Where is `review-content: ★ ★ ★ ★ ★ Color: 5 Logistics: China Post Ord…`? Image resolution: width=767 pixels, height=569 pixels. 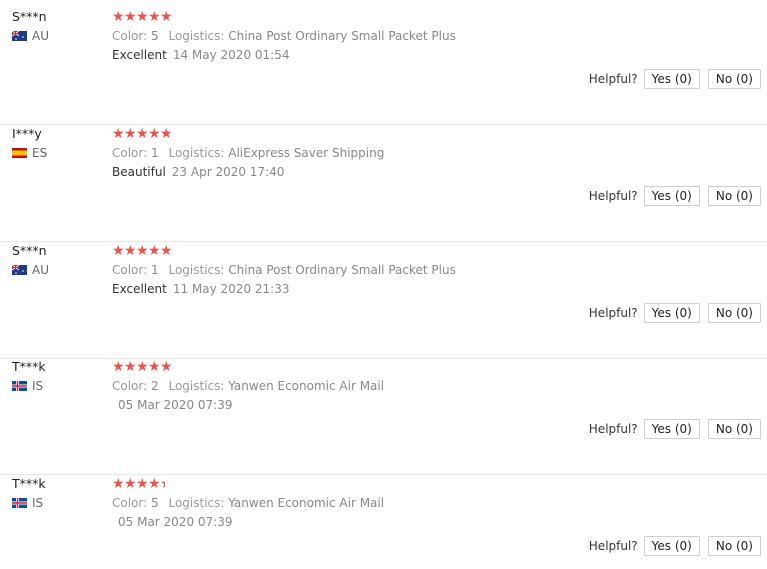 review-content: ★ ★ ★ ★ ★ Color: 5 Logistics: China Post Ord… is located at coordinates (284, 35).